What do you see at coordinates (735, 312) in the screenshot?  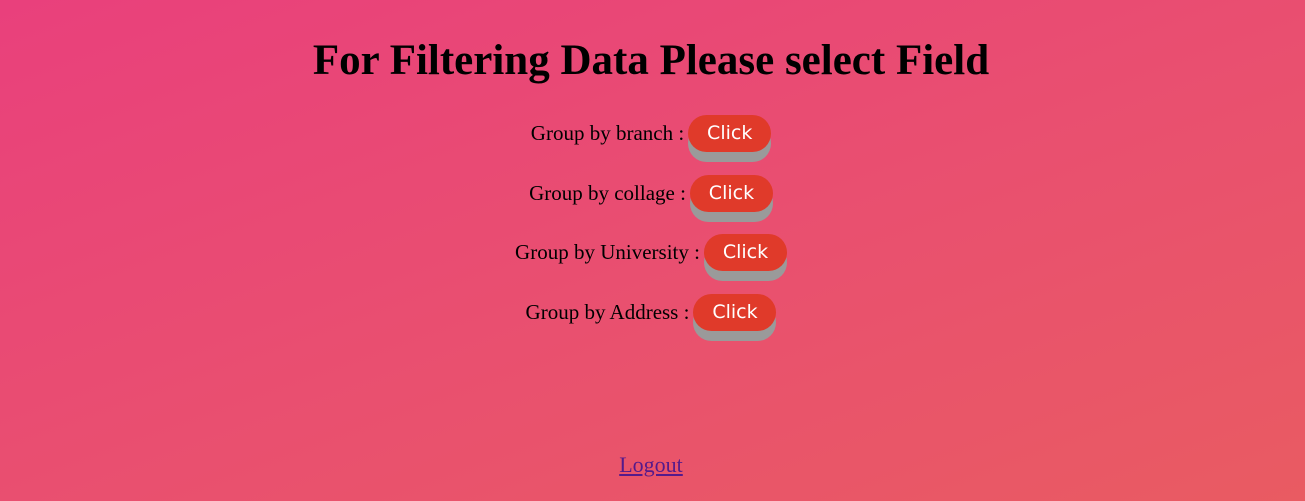 I see `group-by-address-button: Click` at bounding box center [735, 312].